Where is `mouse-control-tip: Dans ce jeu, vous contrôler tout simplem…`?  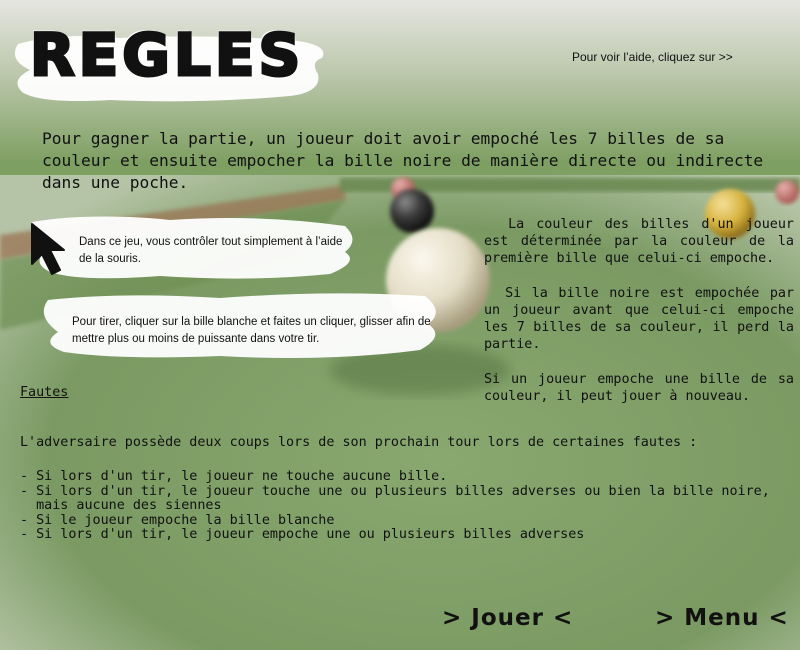 mouse-control-tip: Dans ce jeu, vous contrôler tout simplem… is located at coordinates (211, 250).